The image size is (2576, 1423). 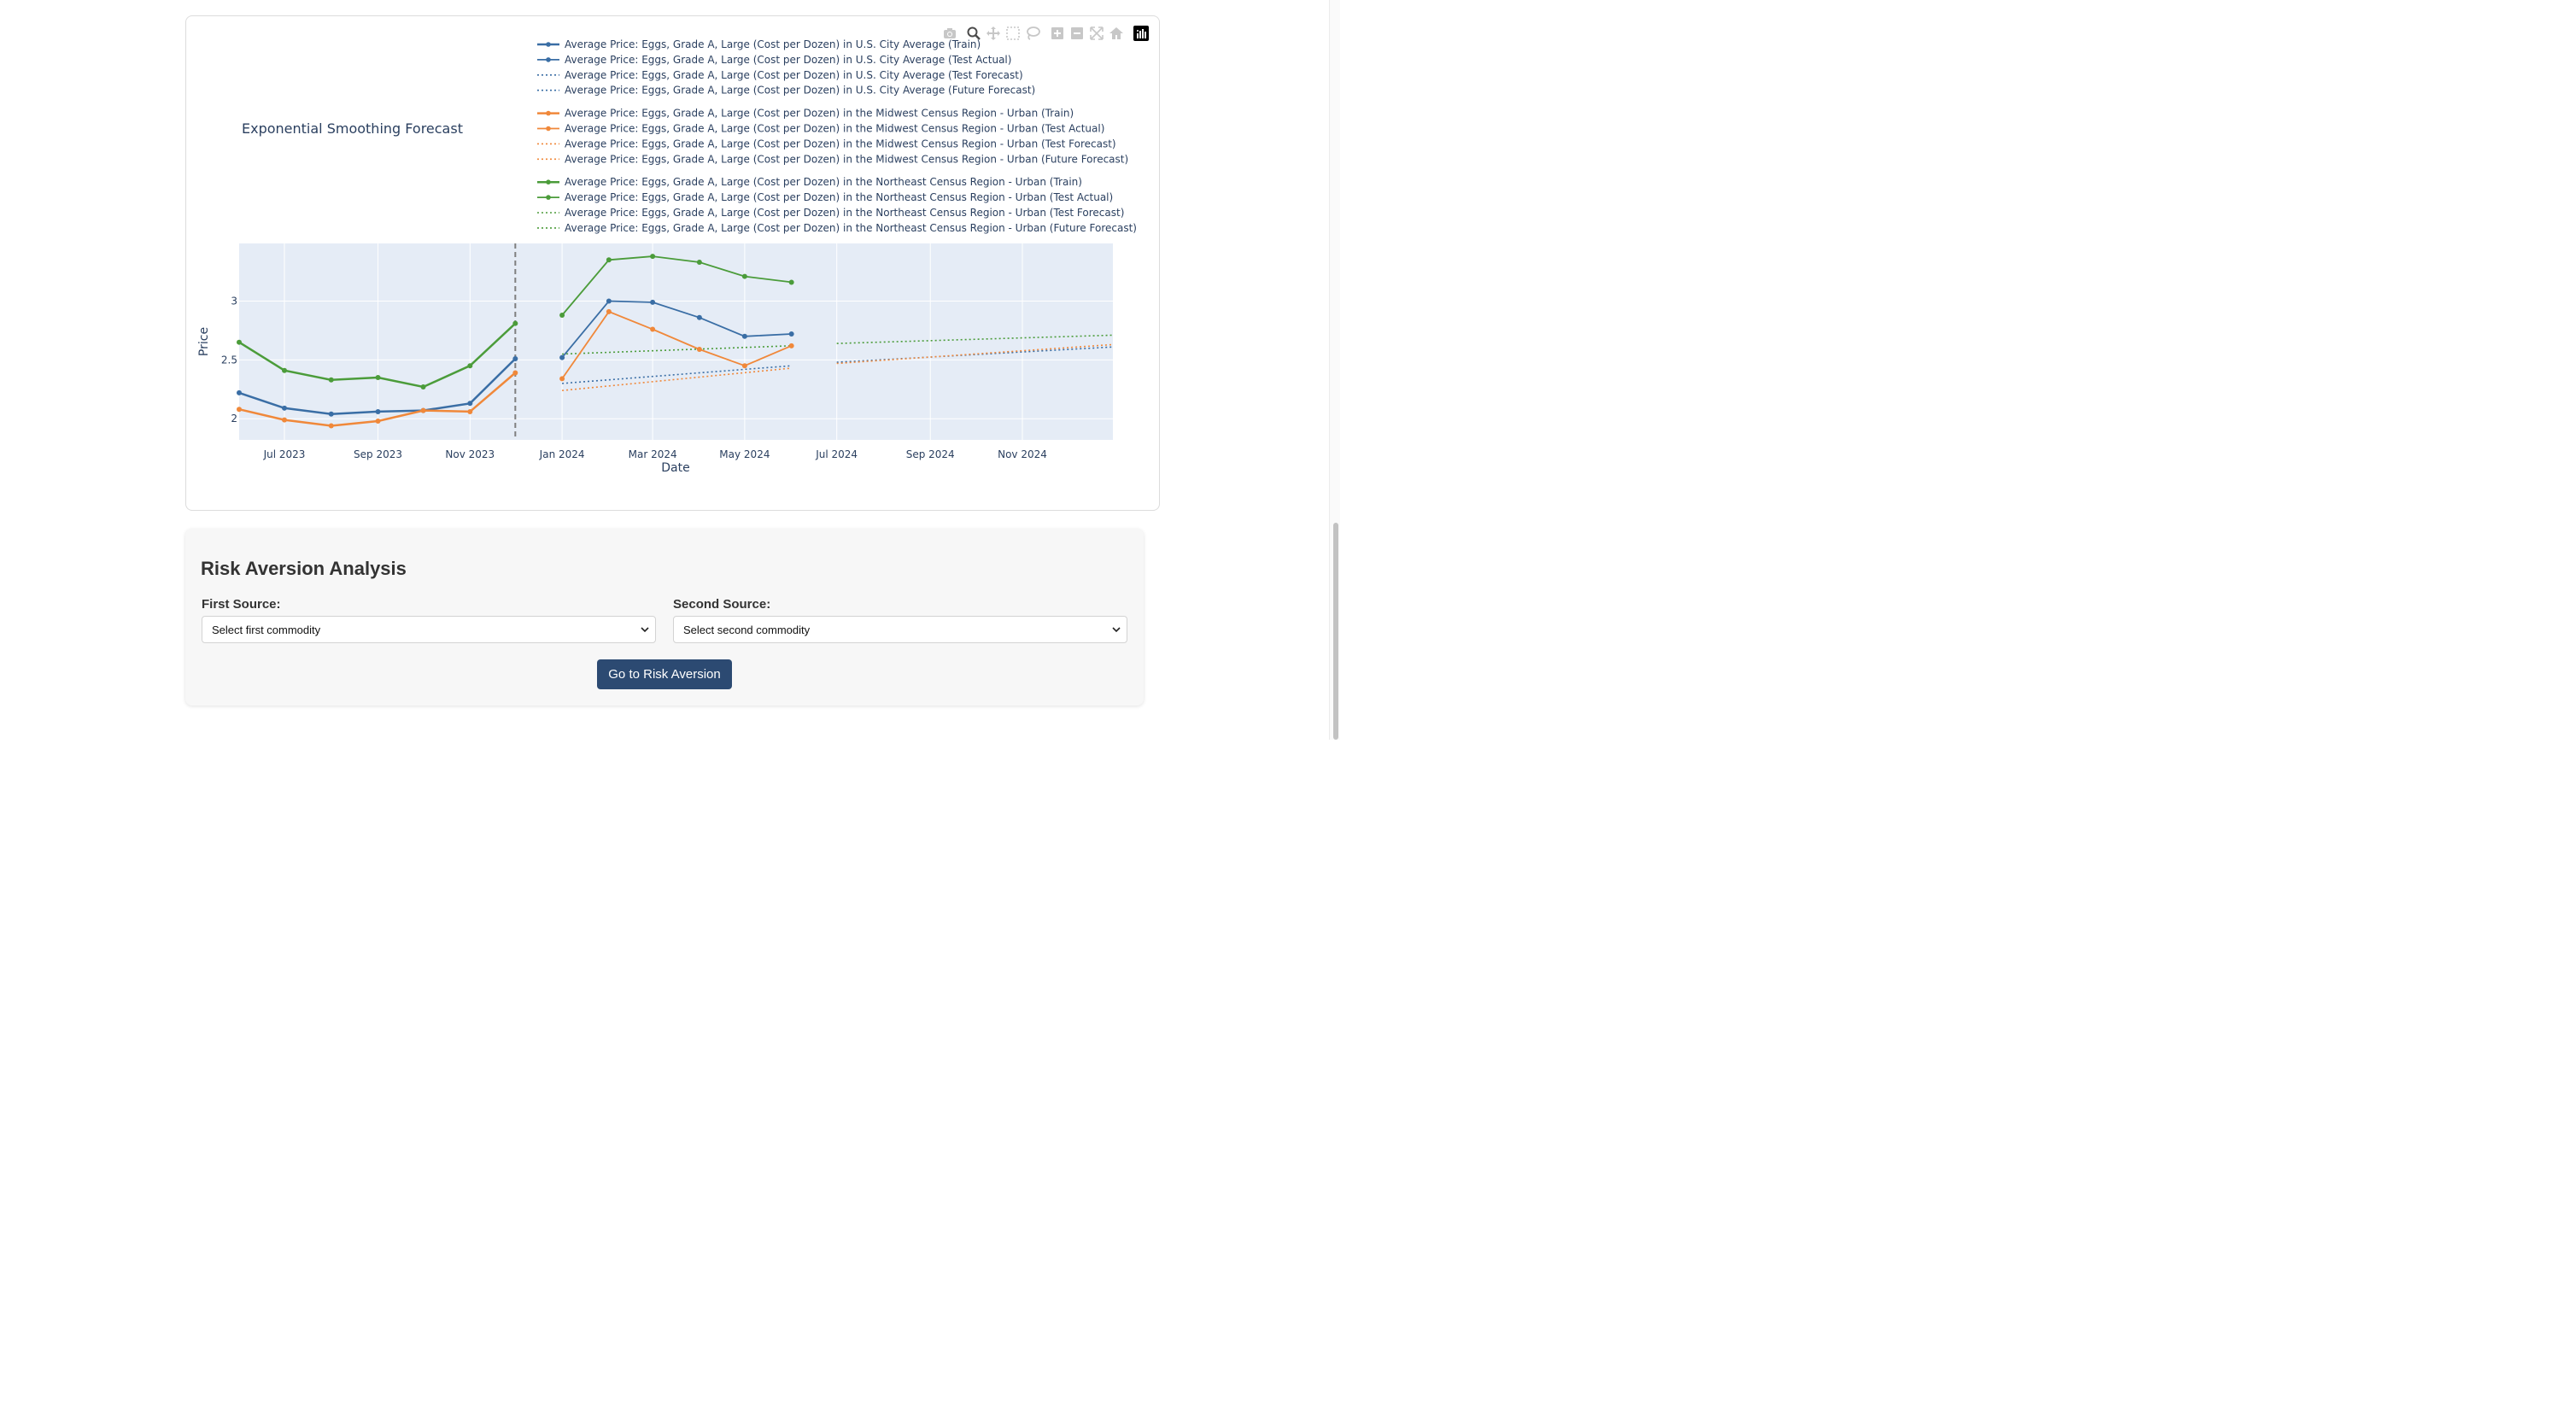 I want to click on reset-axes-icon, so click(x=1116, y=33).